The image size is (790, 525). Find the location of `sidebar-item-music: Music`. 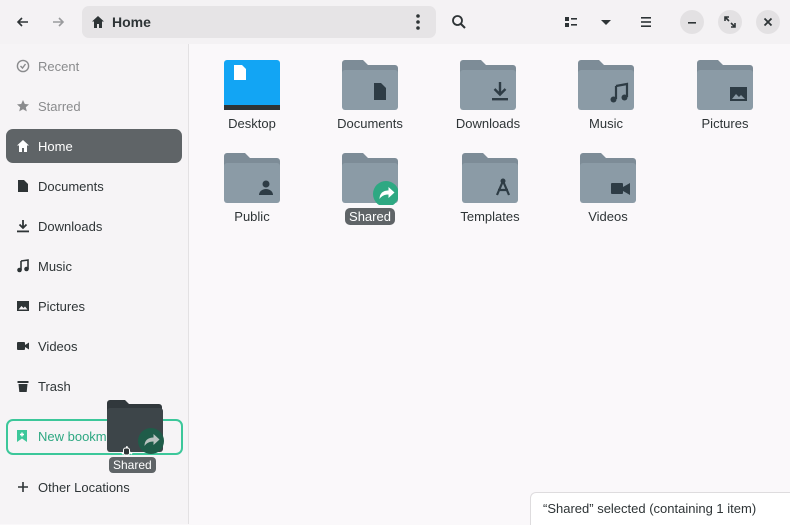

sidebar-item-music: Music is located at coordinates (94, 266).